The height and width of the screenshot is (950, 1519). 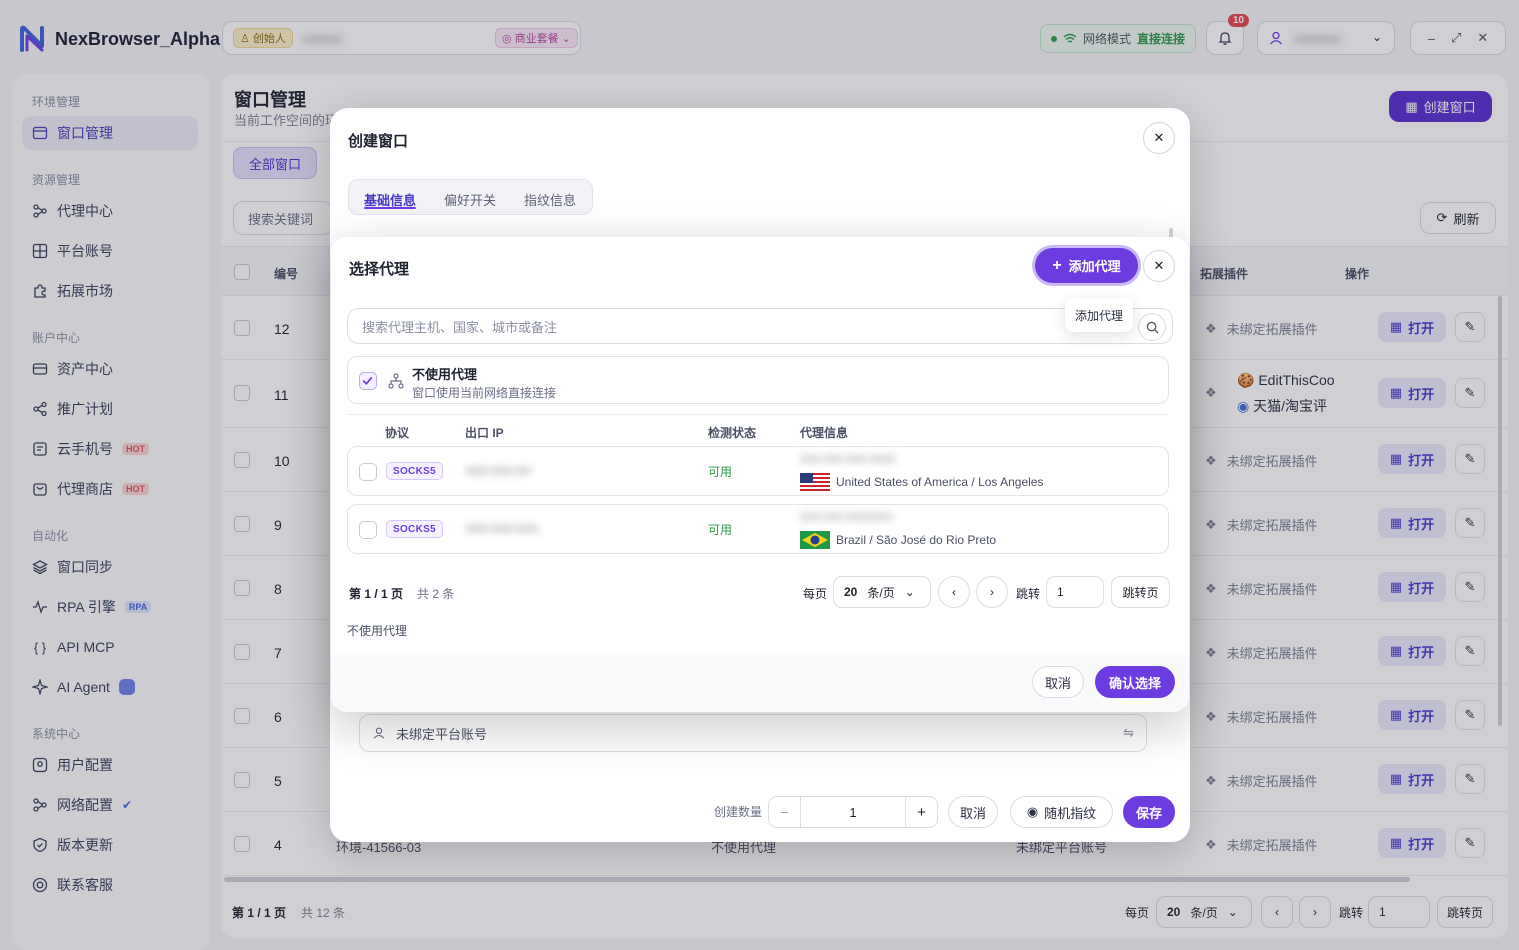 I want to click on proxy-total-count: 共 2 条, so click(x=436, y=594).